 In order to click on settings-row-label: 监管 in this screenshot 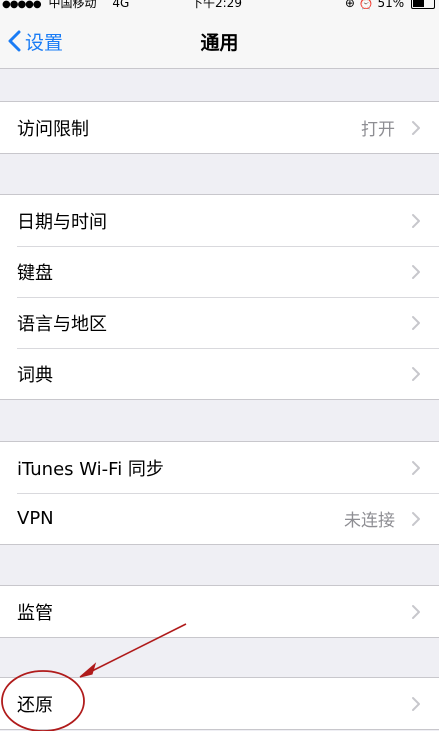, I will do `click(35, 613)`.